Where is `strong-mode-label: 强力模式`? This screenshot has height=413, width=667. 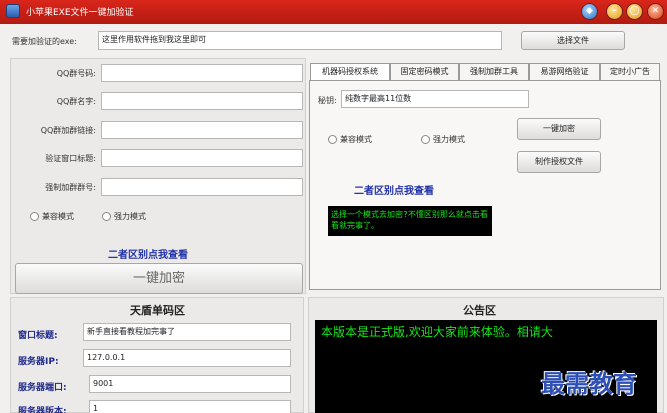
strong-mode-label: 强力模式 is located at coordinates (130, 216).